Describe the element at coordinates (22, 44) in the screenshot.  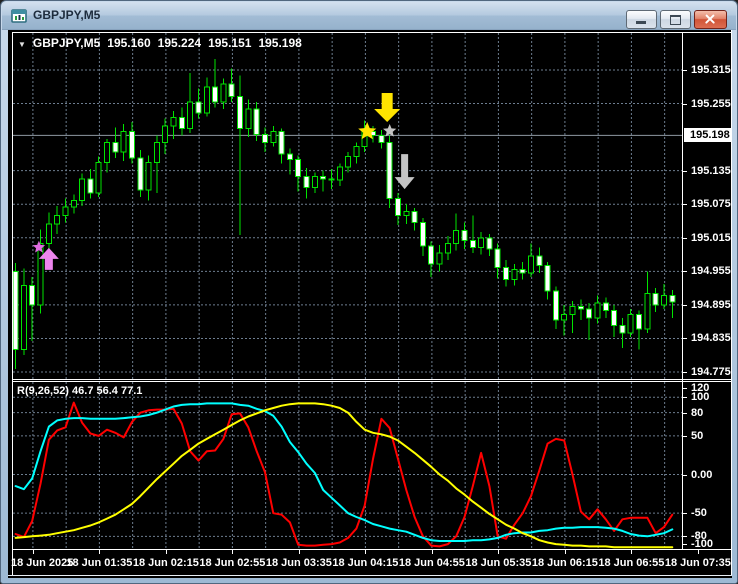
I see `symbol-dropdown-icon: ▼` at that location.